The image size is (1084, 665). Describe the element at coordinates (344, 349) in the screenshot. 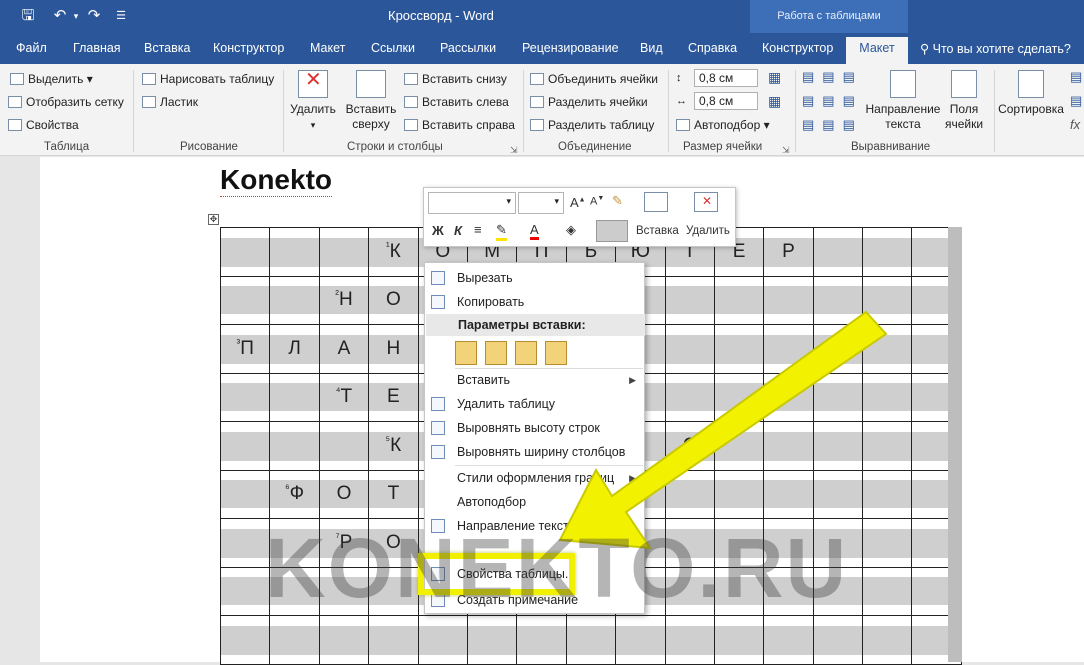

I see `table-cell: А` at that location.